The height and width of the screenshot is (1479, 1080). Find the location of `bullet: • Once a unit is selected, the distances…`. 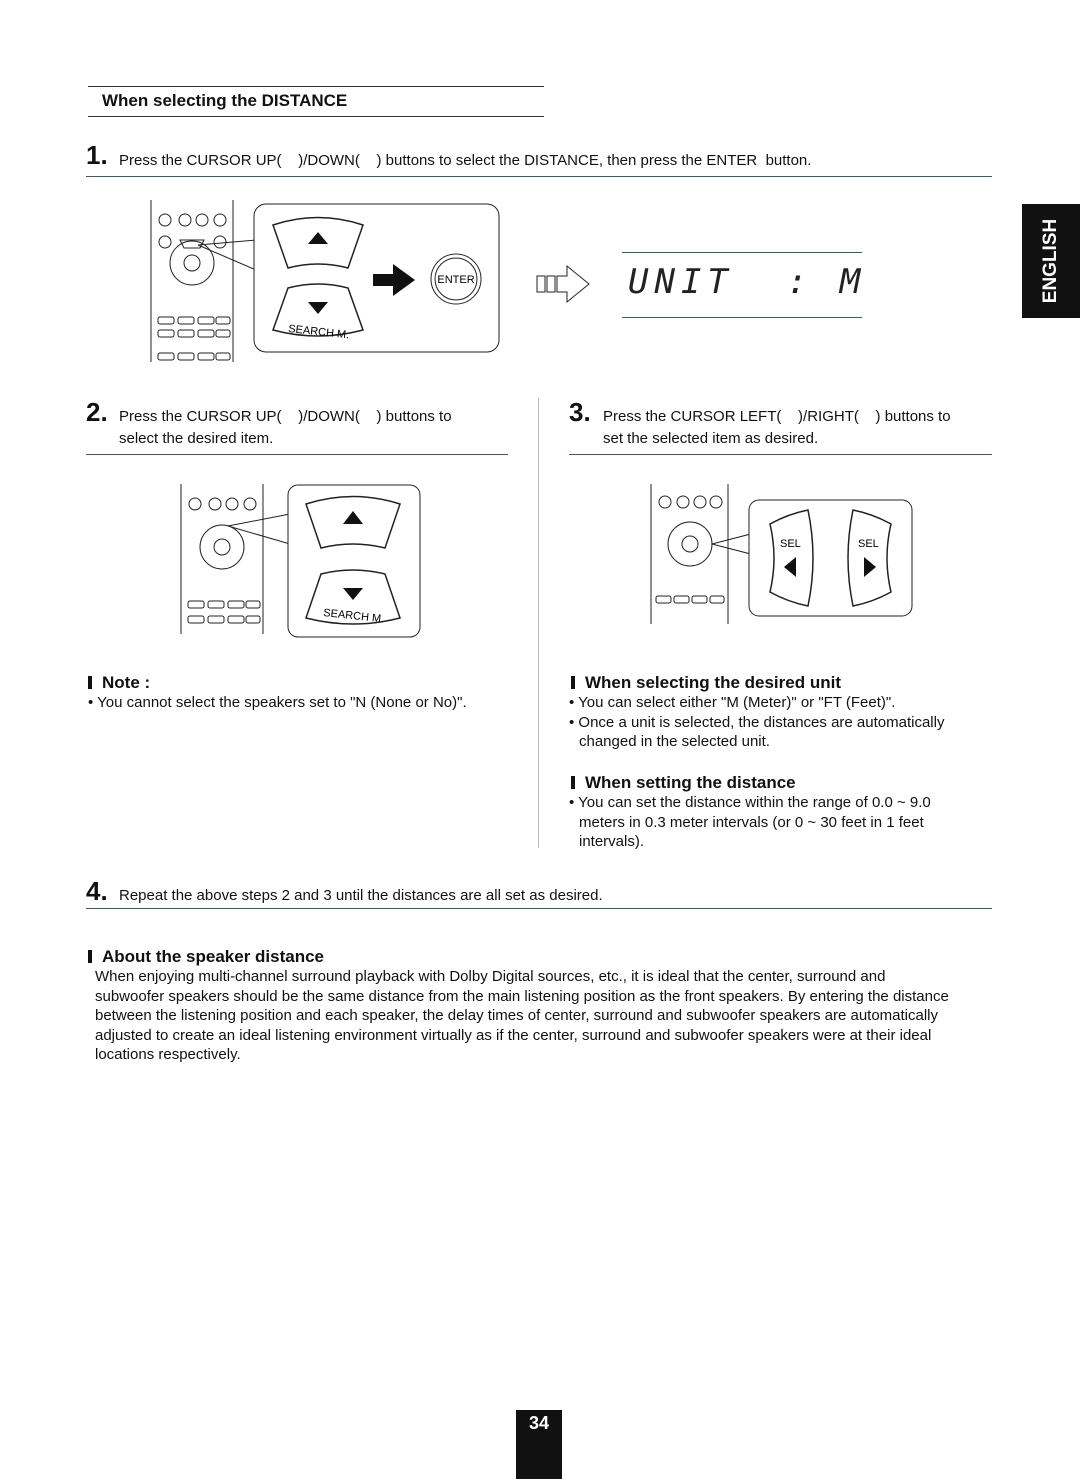

bullet: • Once a unit is selected, the distances… is located at coordinates (757, 722).